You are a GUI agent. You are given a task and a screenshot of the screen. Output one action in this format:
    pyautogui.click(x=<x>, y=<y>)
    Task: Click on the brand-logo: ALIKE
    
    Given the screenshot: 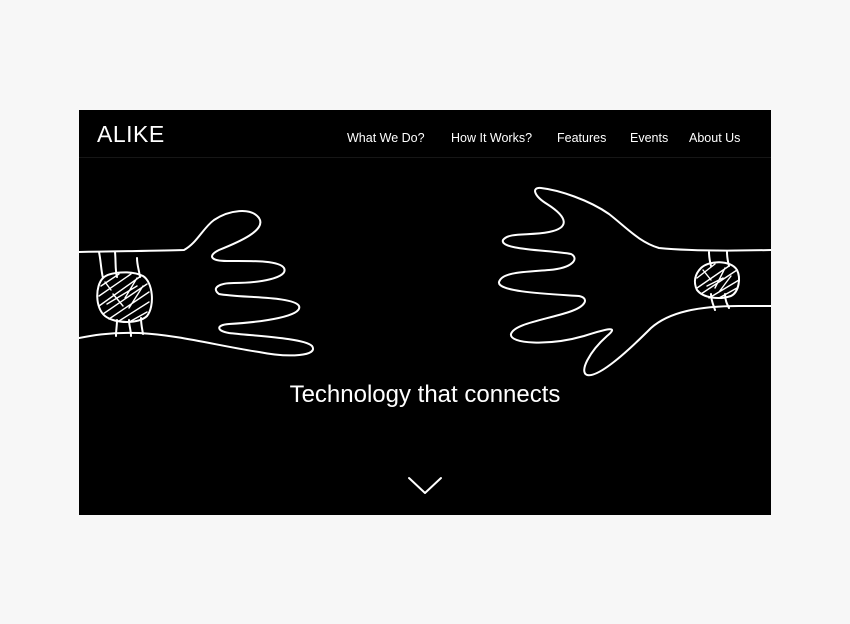 What is the action you would take?
    pyautogui.click(x=131, y=134)
    